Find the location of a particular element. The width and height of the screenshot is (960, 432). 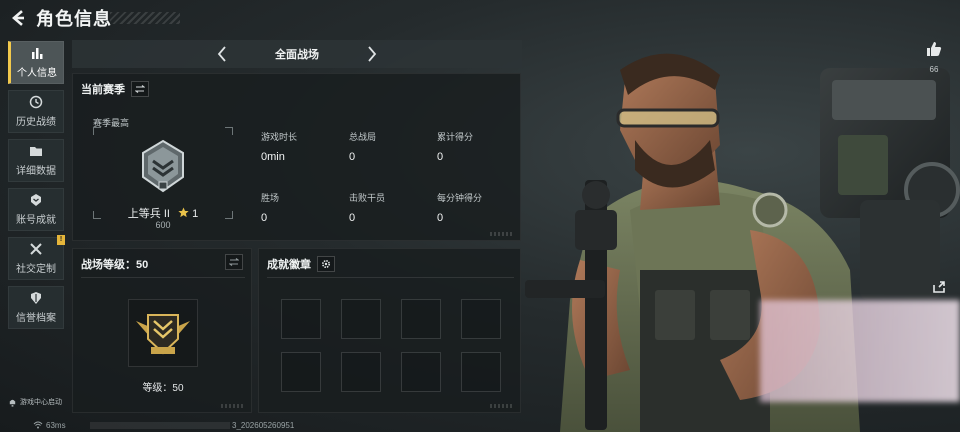

sidebar-item-label: 历史战绩 is located at coordinates (36, 122).